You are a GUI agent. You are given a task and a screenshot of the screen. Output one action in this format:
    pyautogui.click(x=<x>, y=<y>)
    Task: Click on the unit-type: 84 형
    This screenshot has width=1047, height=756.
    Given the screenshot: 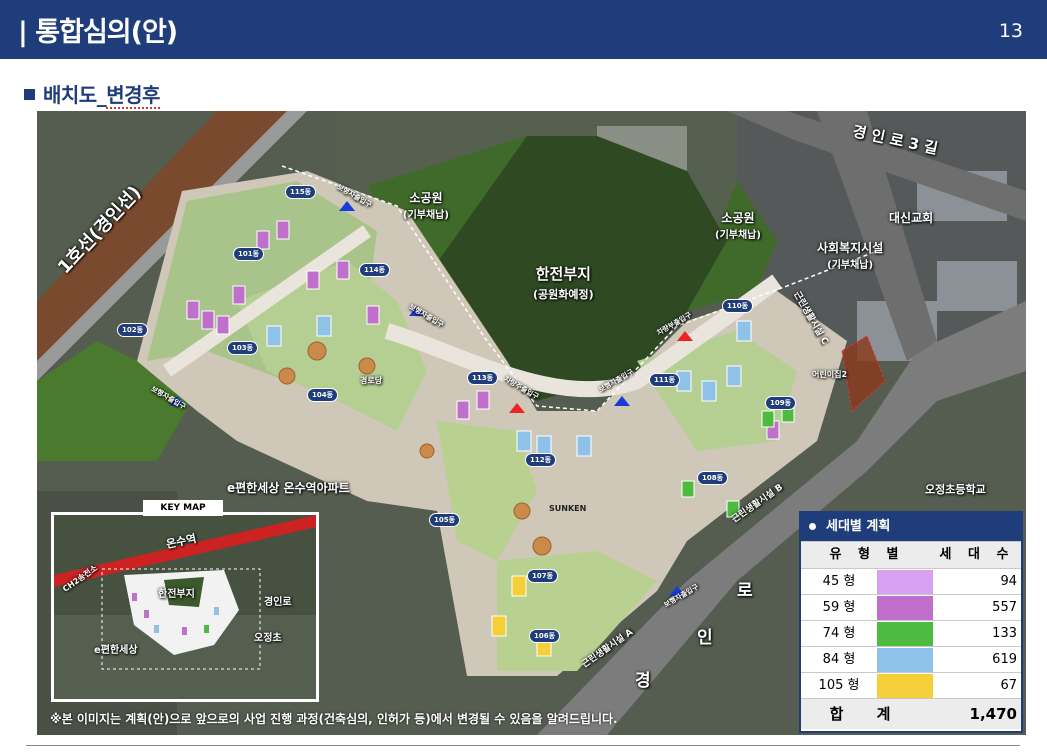 What is the action you would take?
    pyautogui.click(x=839, y=659)
    